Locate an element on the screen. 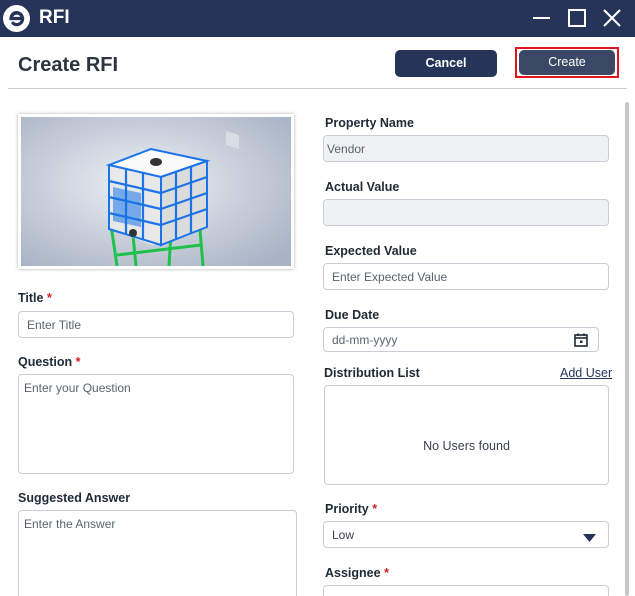 The image size is (635, 596). question-textarea: Enter your Question is located at coordinates (156, 424).